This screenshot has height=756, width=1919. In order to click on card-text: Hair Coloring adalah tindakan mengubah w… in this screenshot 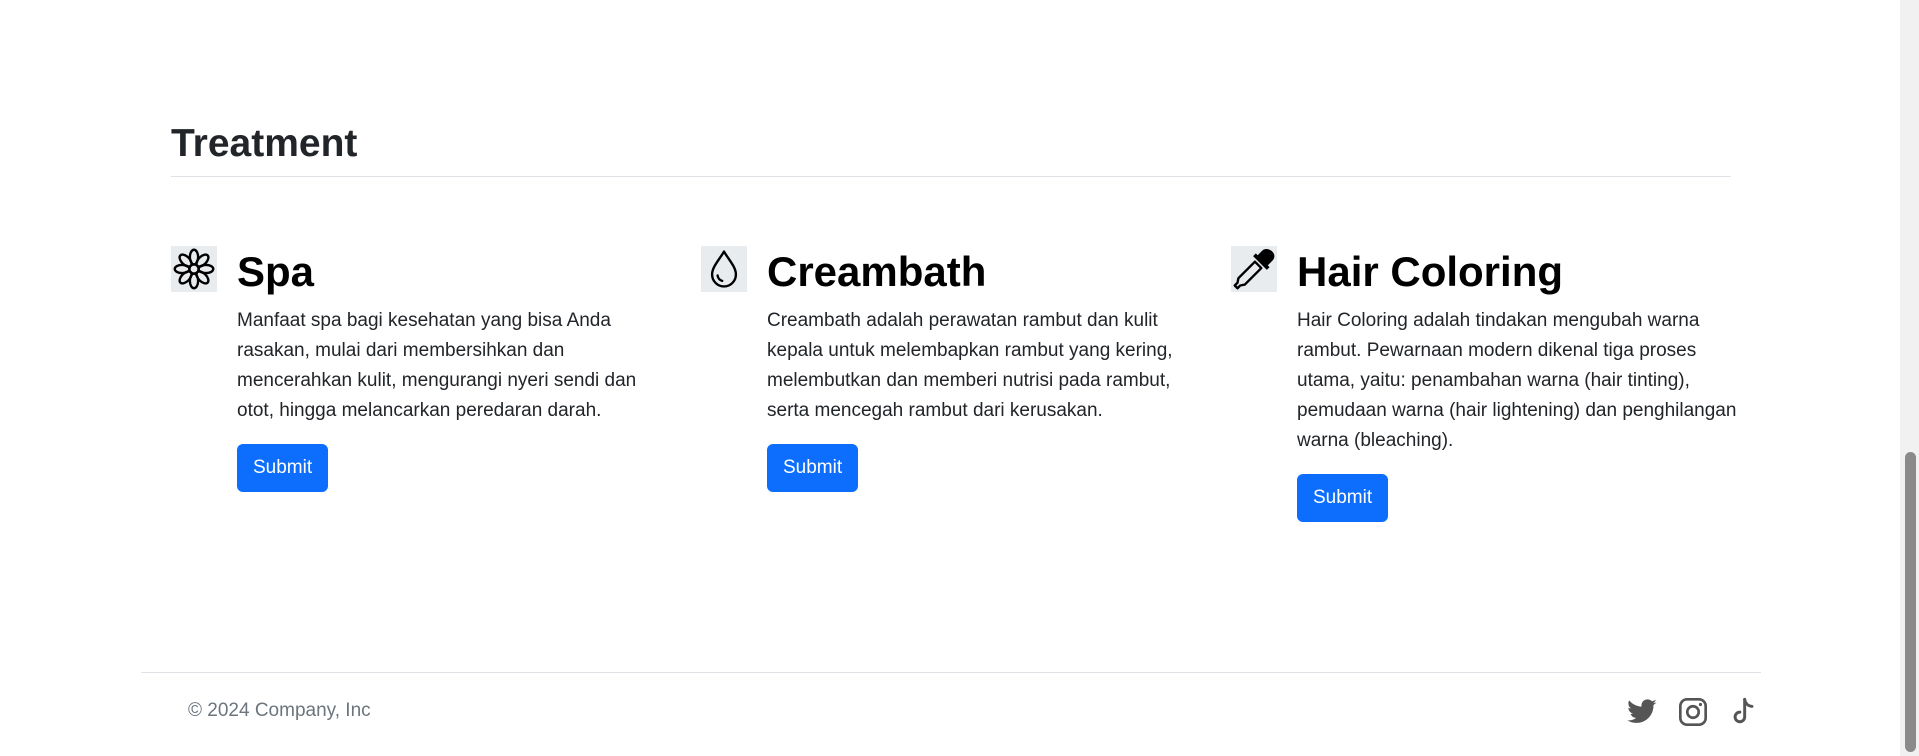, I will do `click(1517, 380)`.